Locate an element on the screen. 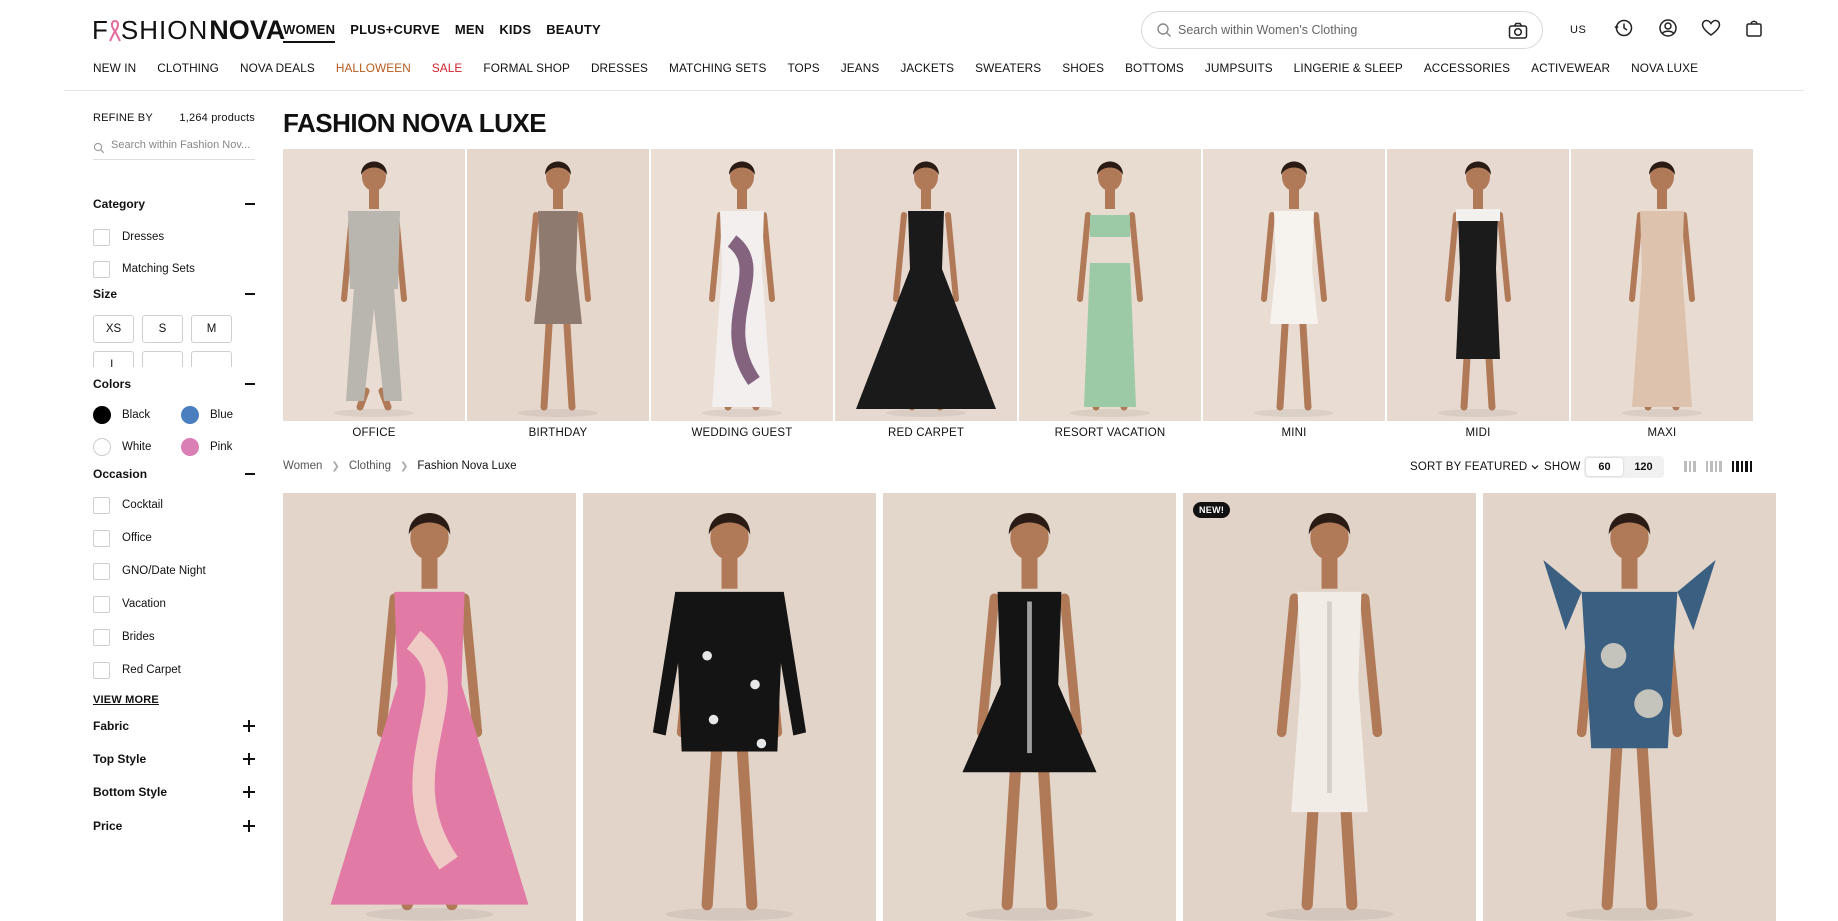 This screenshot has width=1838, height=921. color-label: Pink is located at coordinates (221, 447).